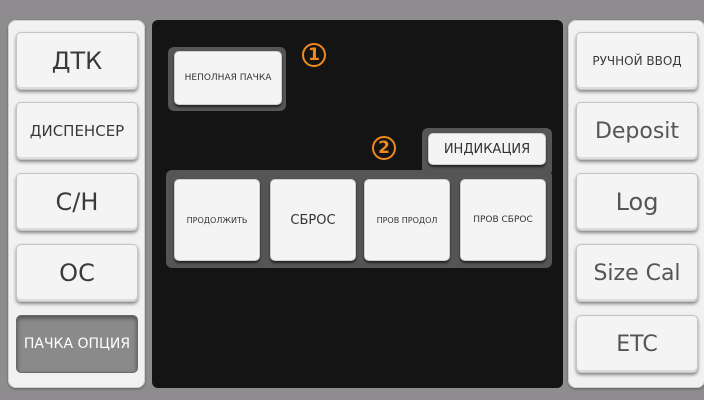  What do you see at coordinates (313, 220) in the screenshot?
I see `reset-button: СБРОС` at bounding box center [313, 220].